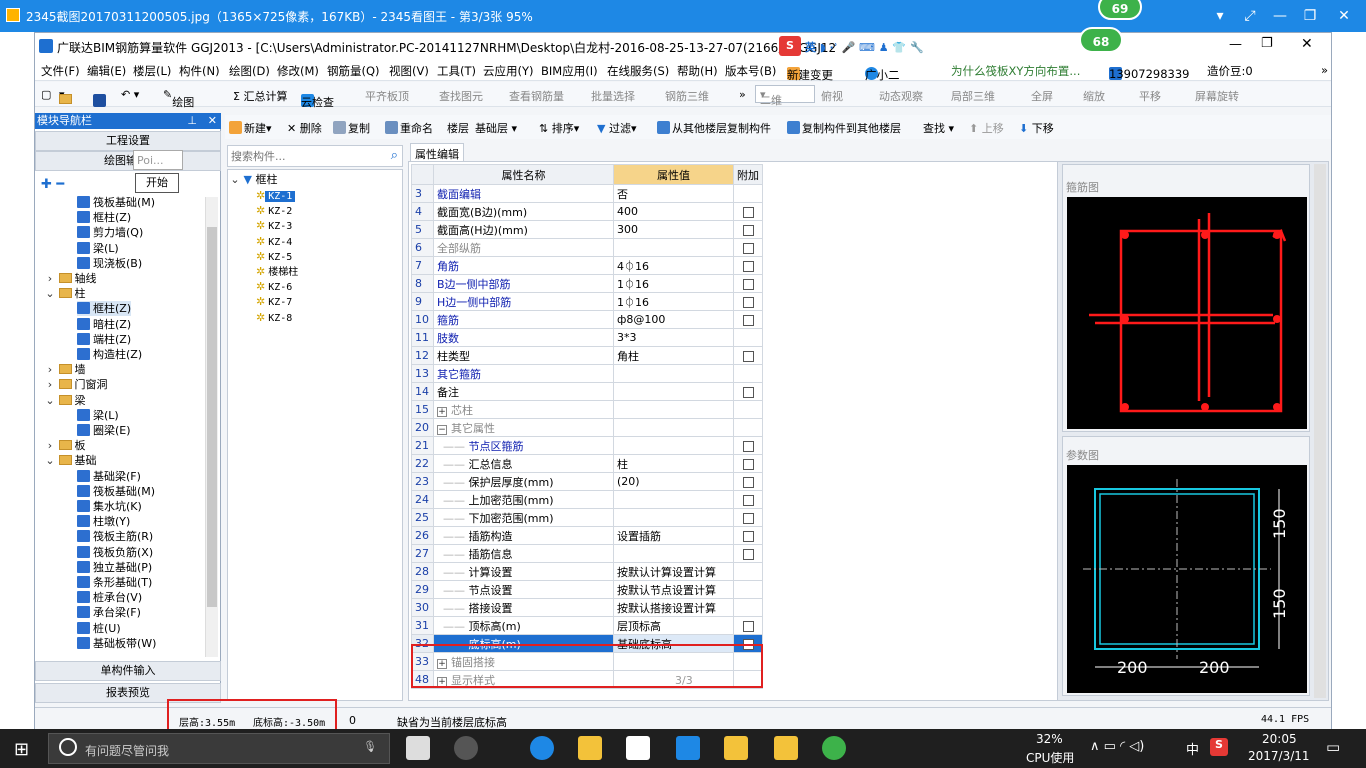 This screenshot has width=1366, height=768. What do you see at coordinates (613, 96) in the screenshot?
I see `batch-select-button: 批量选择` at bounding box center [613, 96].